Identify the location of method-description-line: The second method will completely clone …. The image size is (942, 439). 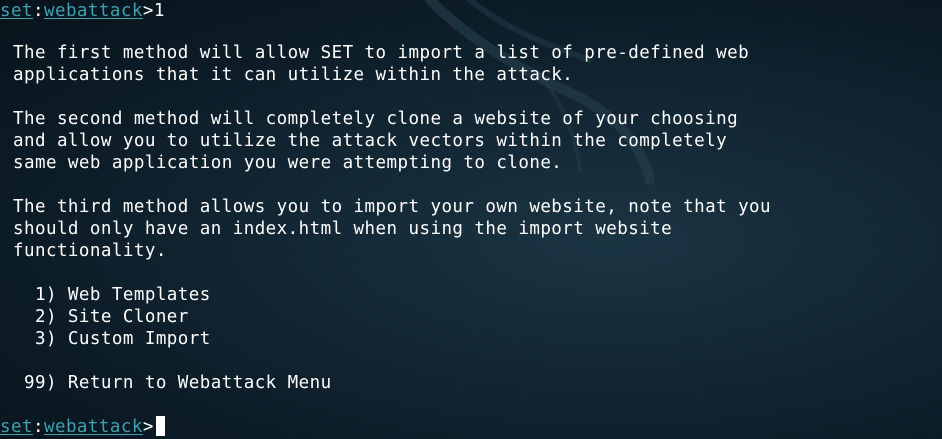
(376, 119).